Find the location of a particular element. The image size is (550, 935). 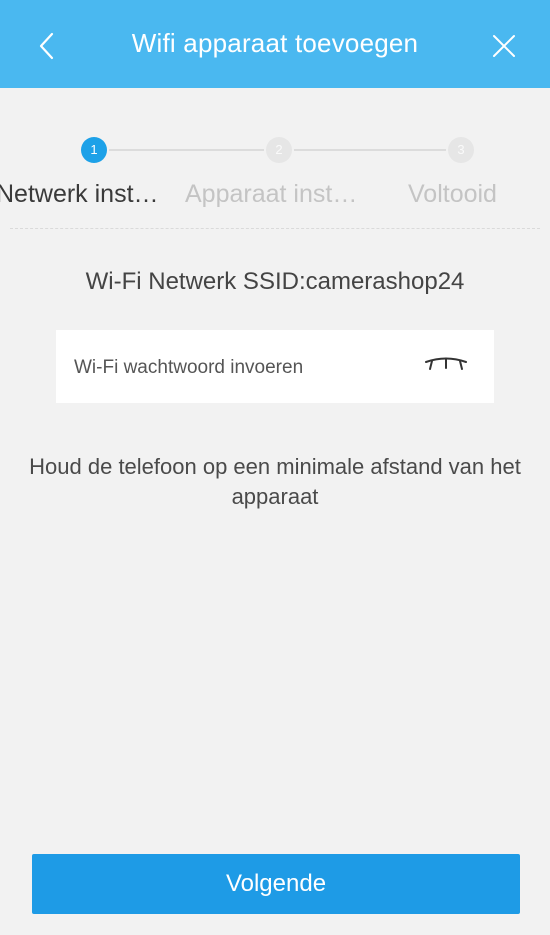

step-1-indicator: 1 is located at coordinates (94, 150).